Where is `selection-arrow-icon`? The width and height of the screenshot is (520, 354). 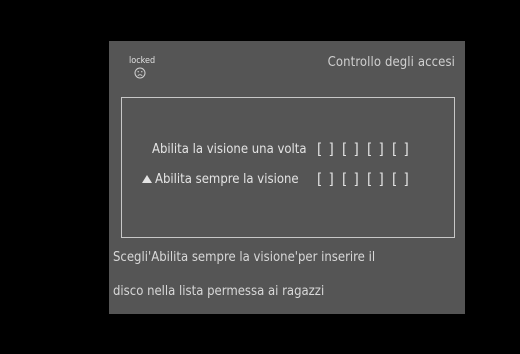 selection-arrow-icon is located at coordinates (147, 179).